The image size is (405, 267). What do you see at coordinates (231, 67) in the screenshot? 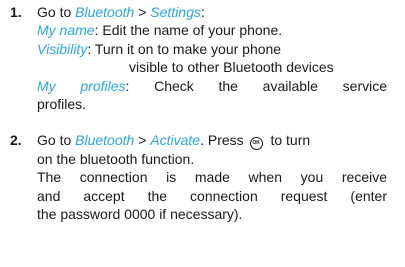
I see `visibility-line-2: visible to other Bluetooth devices` at bounding box center [231, 67].